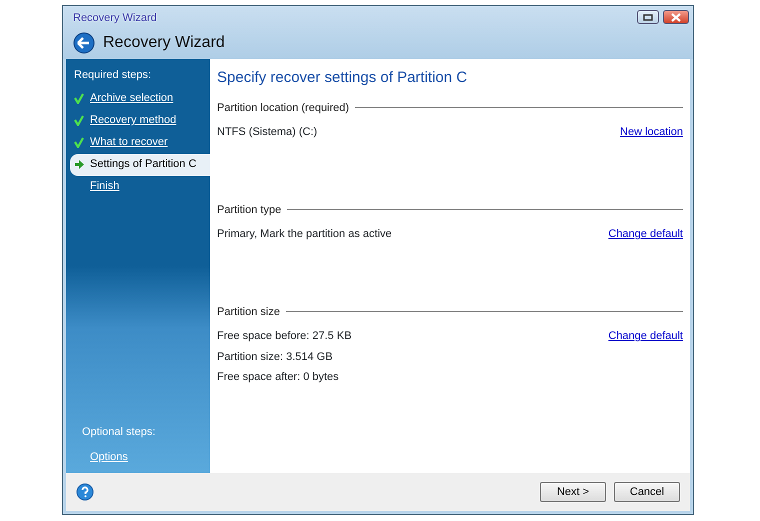  What do you see at coordinates (140, 165) in the screenshot?
I see `sidebar-step: Settings of Partition C` at bounding box center [140, 165].